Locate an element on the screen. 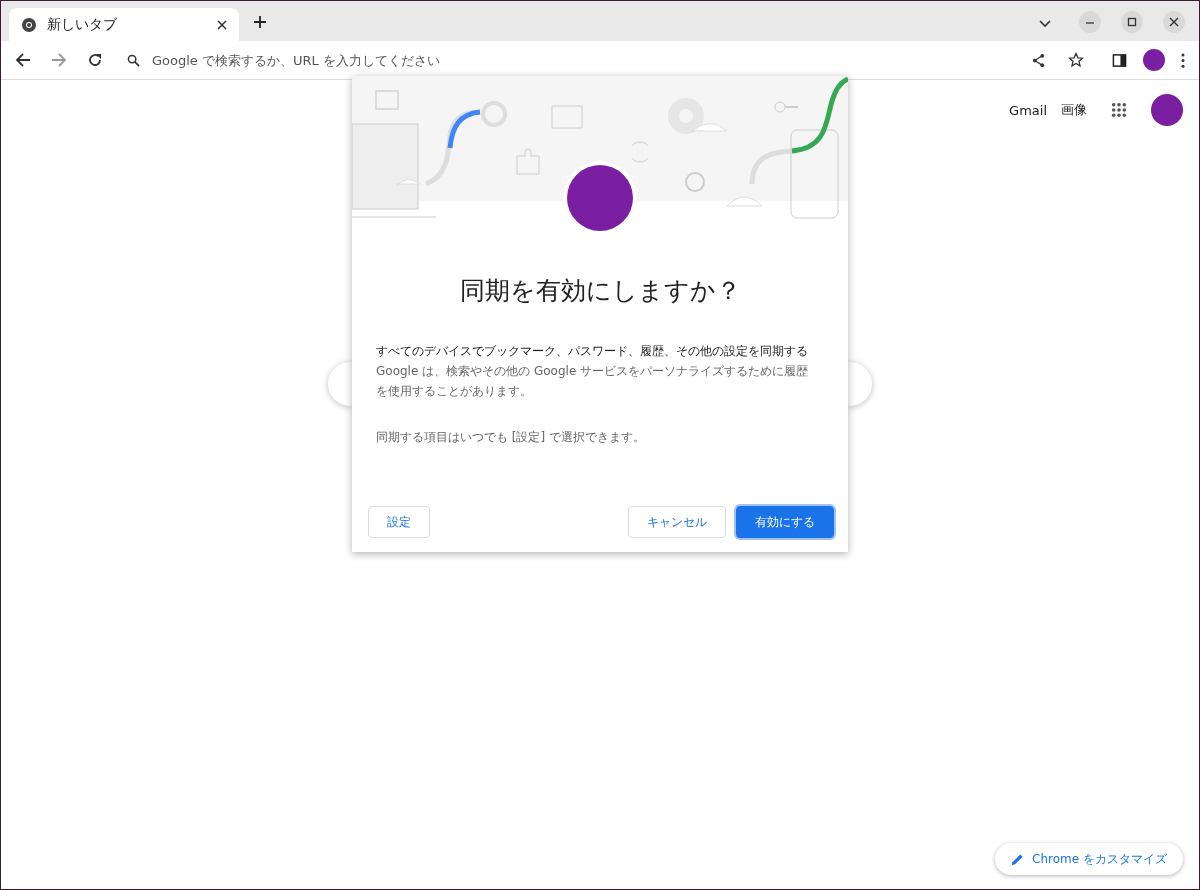  new-tab-icon is located at coordinates (260, 22).